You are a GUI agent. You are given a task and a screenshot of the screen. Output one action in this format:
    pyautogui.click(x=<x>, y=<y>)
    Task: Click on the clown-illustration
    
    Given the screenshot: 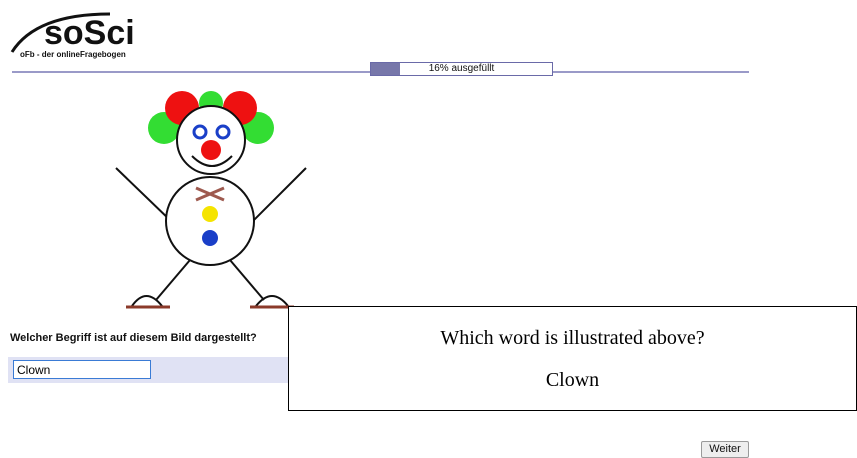 What is the action you would take?
    pyautogui.click(x=210, y=201)
    